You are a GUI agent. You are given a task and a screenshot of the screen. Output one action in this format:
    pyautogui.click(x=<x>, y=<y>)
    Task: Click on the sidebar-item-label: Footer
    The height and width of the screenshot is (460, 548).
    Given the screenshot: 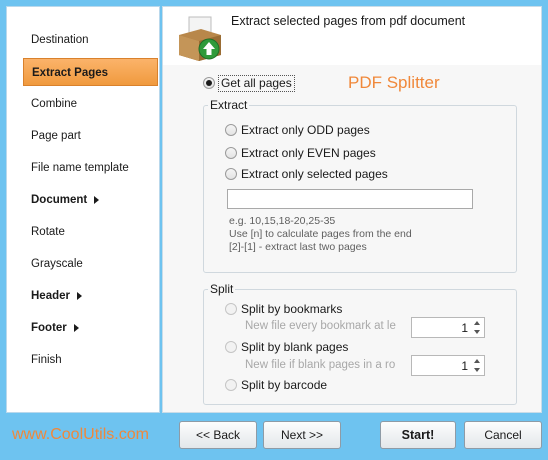 What is the action you would take?
    pyautogui.click(x=49, y=328)
    